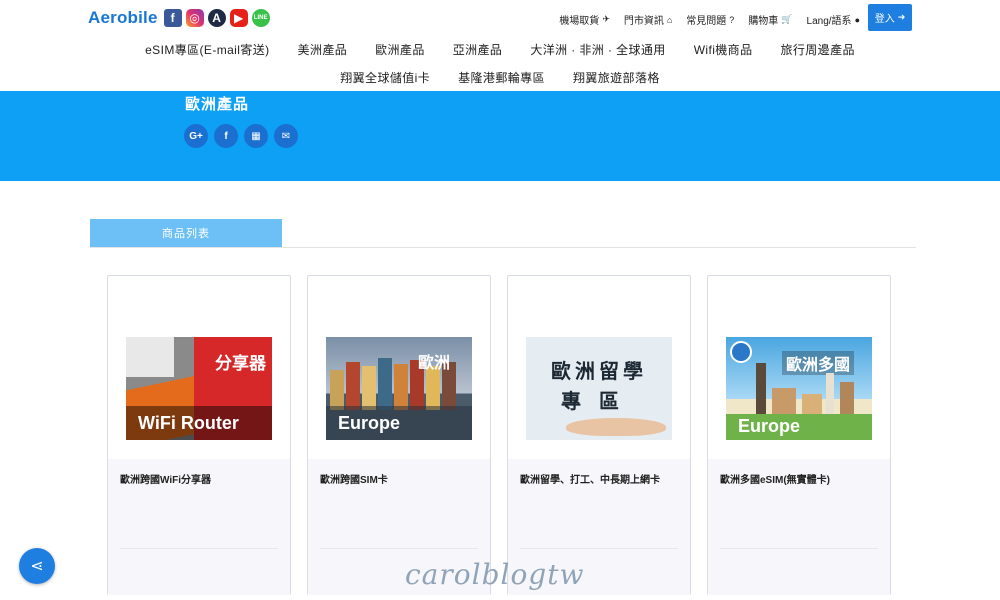 The image size is (1000, 600). What do you see at coordinates (199, 388) in the screenshot?
I see `product-image-wifi-router: 分享器 WiFi Router` at bounding box center [199, 388].